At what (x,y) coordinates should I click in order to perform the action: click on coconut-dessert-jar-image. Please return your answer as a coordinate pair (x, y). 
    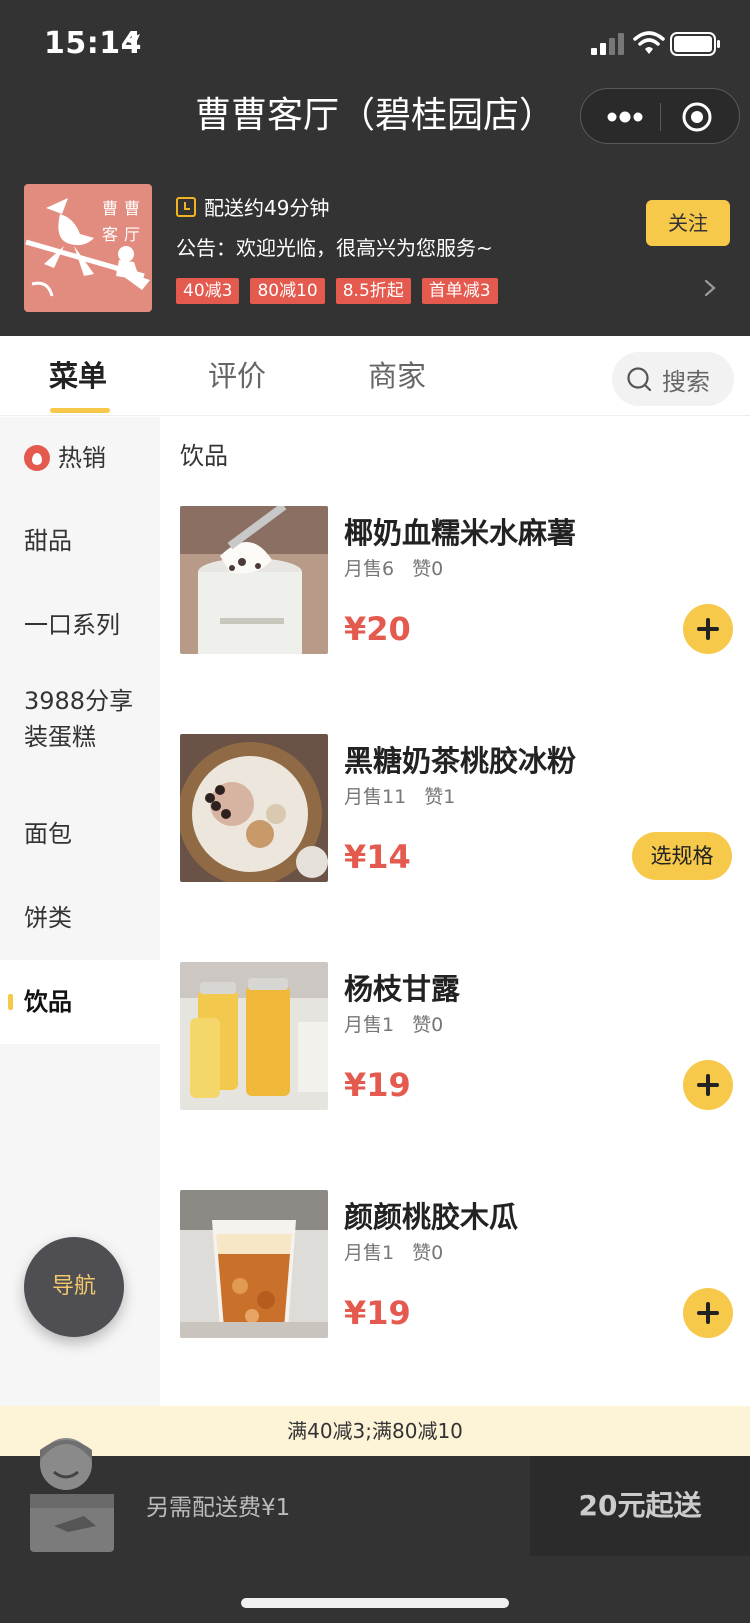
    Looking at the image, I should click on (254, 580).